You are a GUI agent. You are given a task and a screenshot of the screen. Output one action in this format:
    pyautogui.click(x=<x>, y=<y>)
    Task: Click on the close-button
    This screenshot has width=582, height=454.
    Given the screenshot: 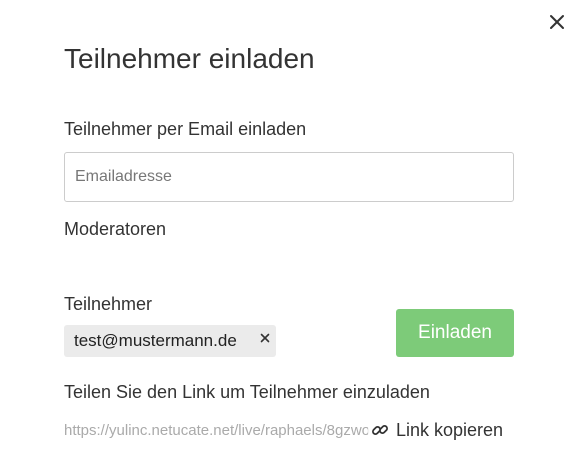 What is the action you would take?
    pyautogui.click(x=557, y=22)
    